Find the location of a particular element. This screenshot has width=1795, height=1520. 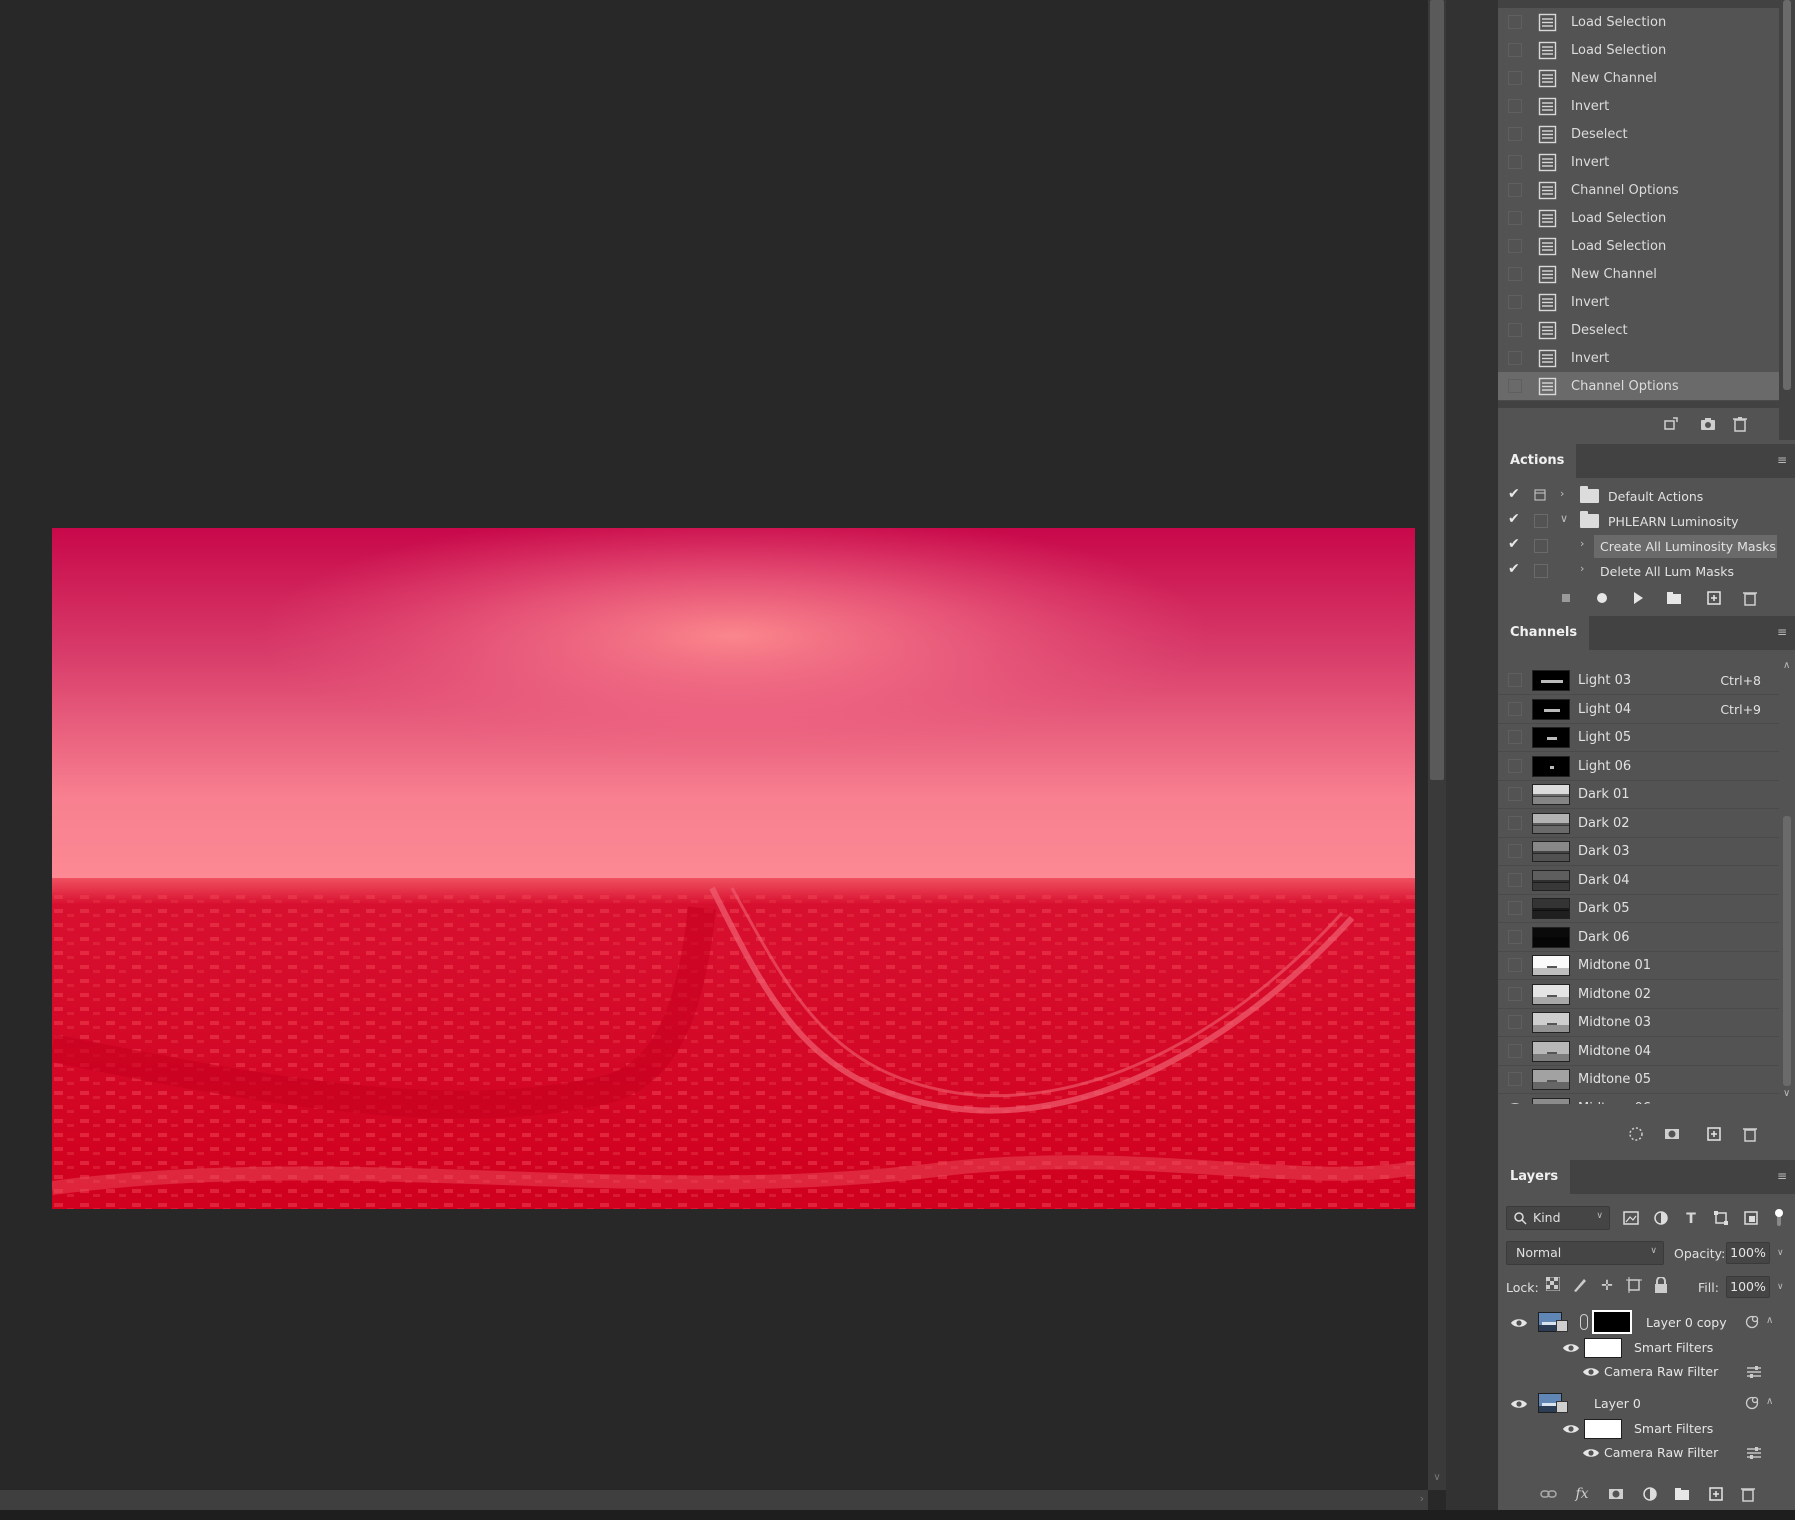

smart-object-filter-icon is located at coordinates (1751, 1219).